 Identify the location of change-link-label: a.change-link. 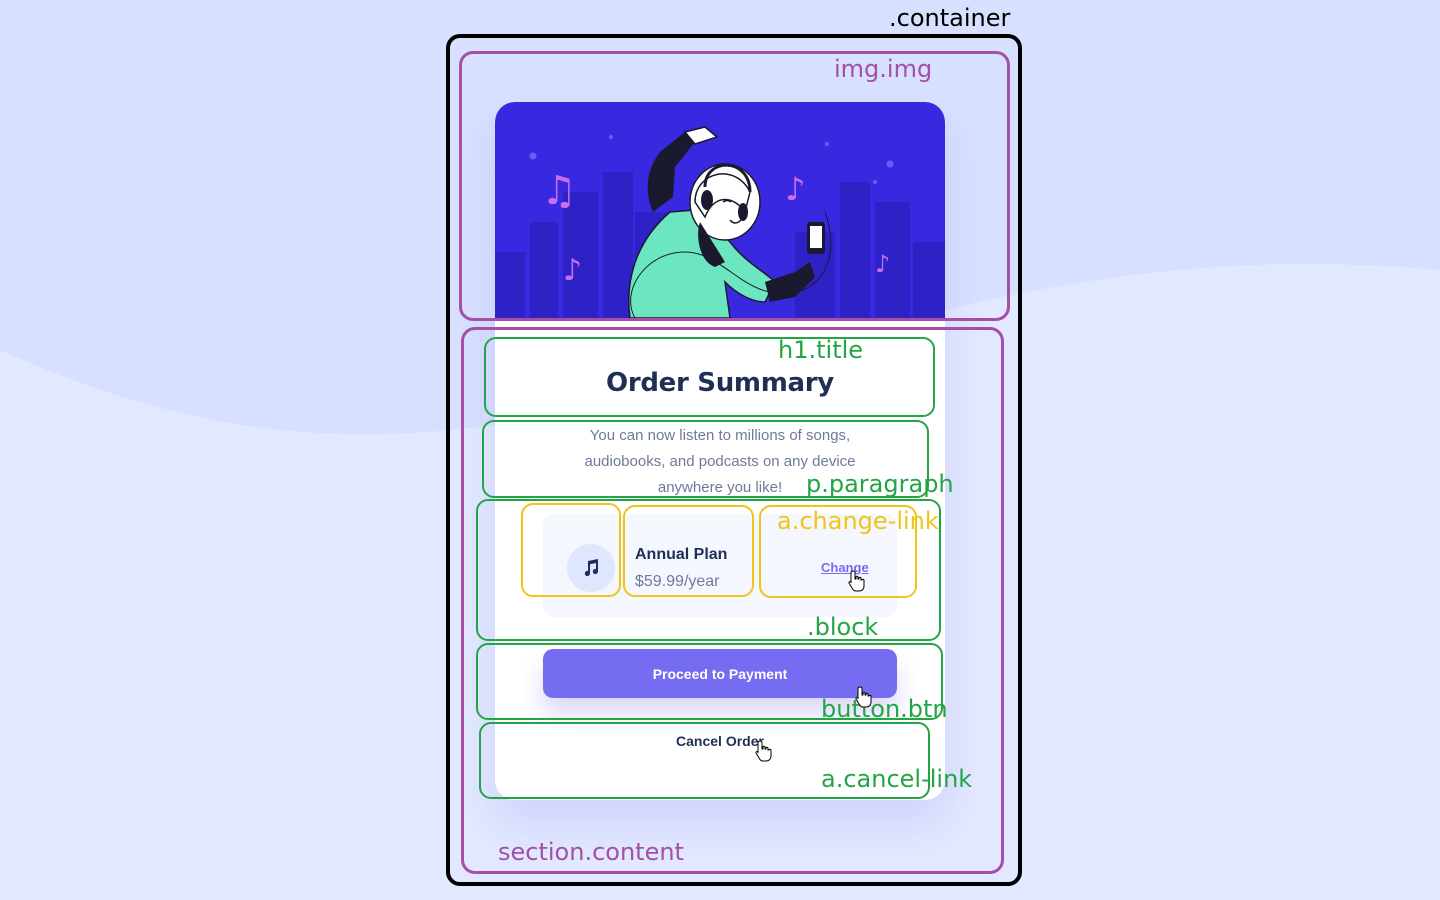
(858, 521).